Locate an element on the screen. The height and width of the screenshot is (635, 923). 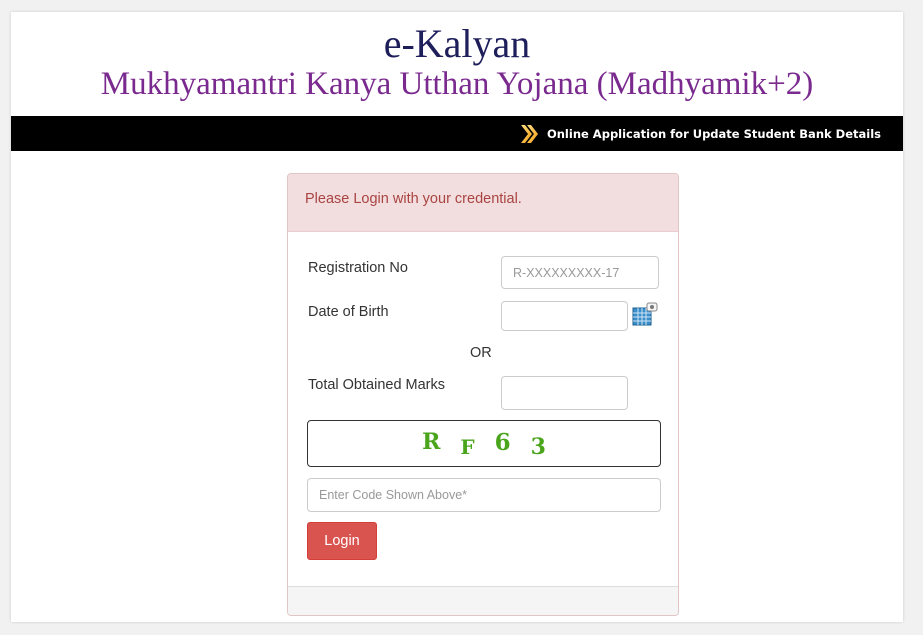
or-separator: OR is located at coordinates (481, 353).